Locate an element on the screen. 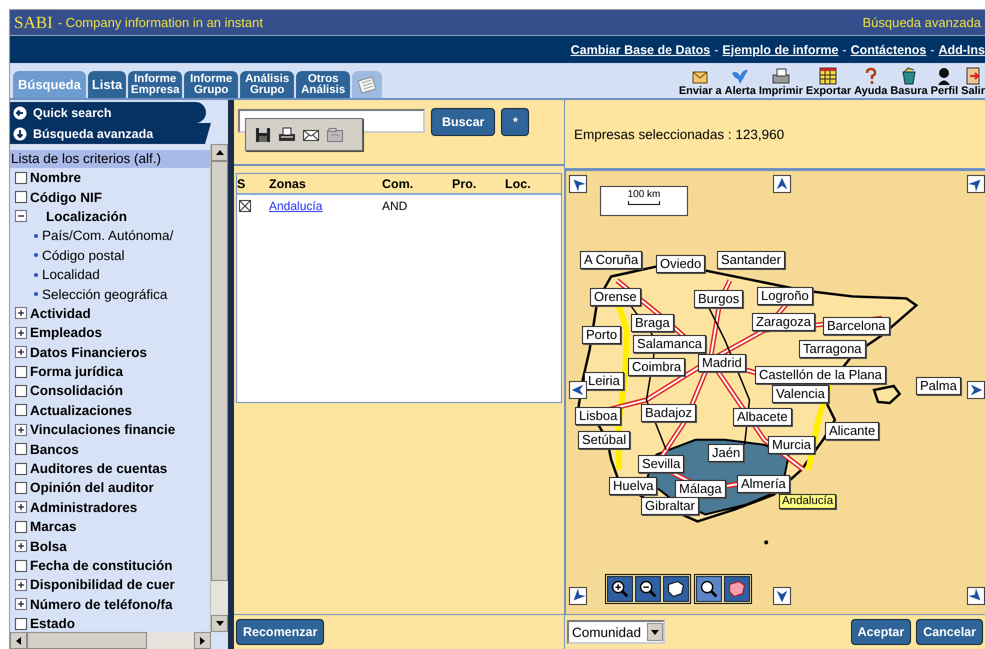  tab: Informe Empresa is located at coordinates (155, 84).